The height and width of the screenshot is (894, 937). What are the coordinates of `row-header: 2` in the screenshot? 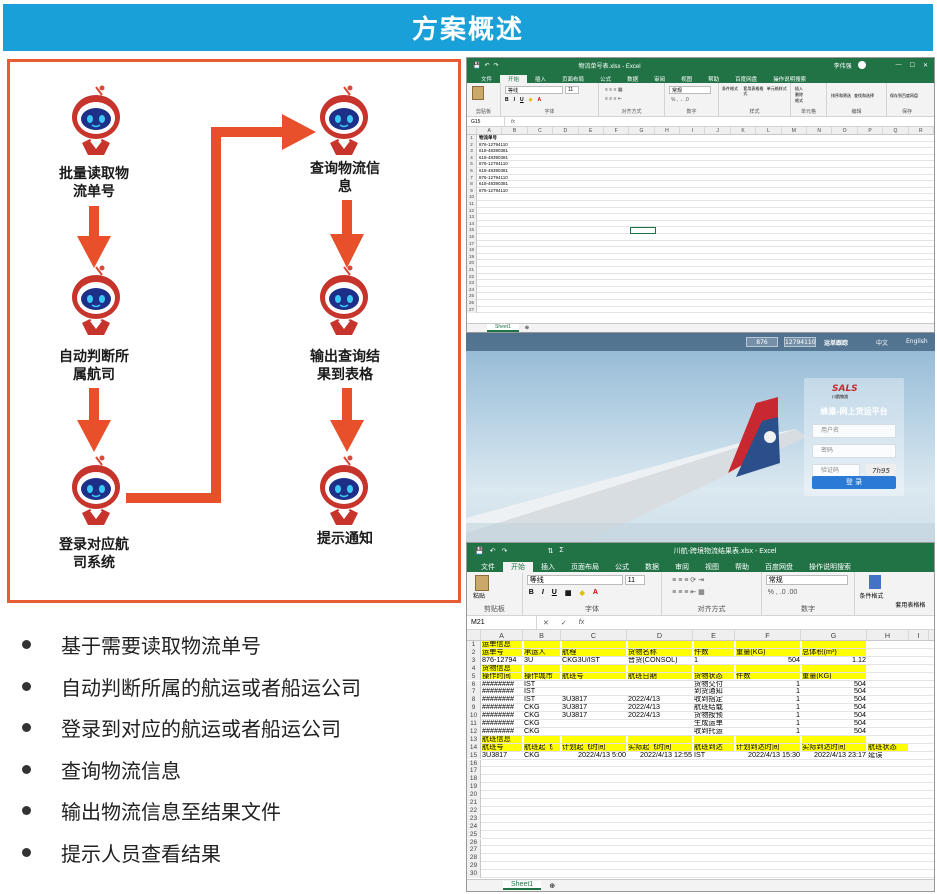 It's located at (474, 652).